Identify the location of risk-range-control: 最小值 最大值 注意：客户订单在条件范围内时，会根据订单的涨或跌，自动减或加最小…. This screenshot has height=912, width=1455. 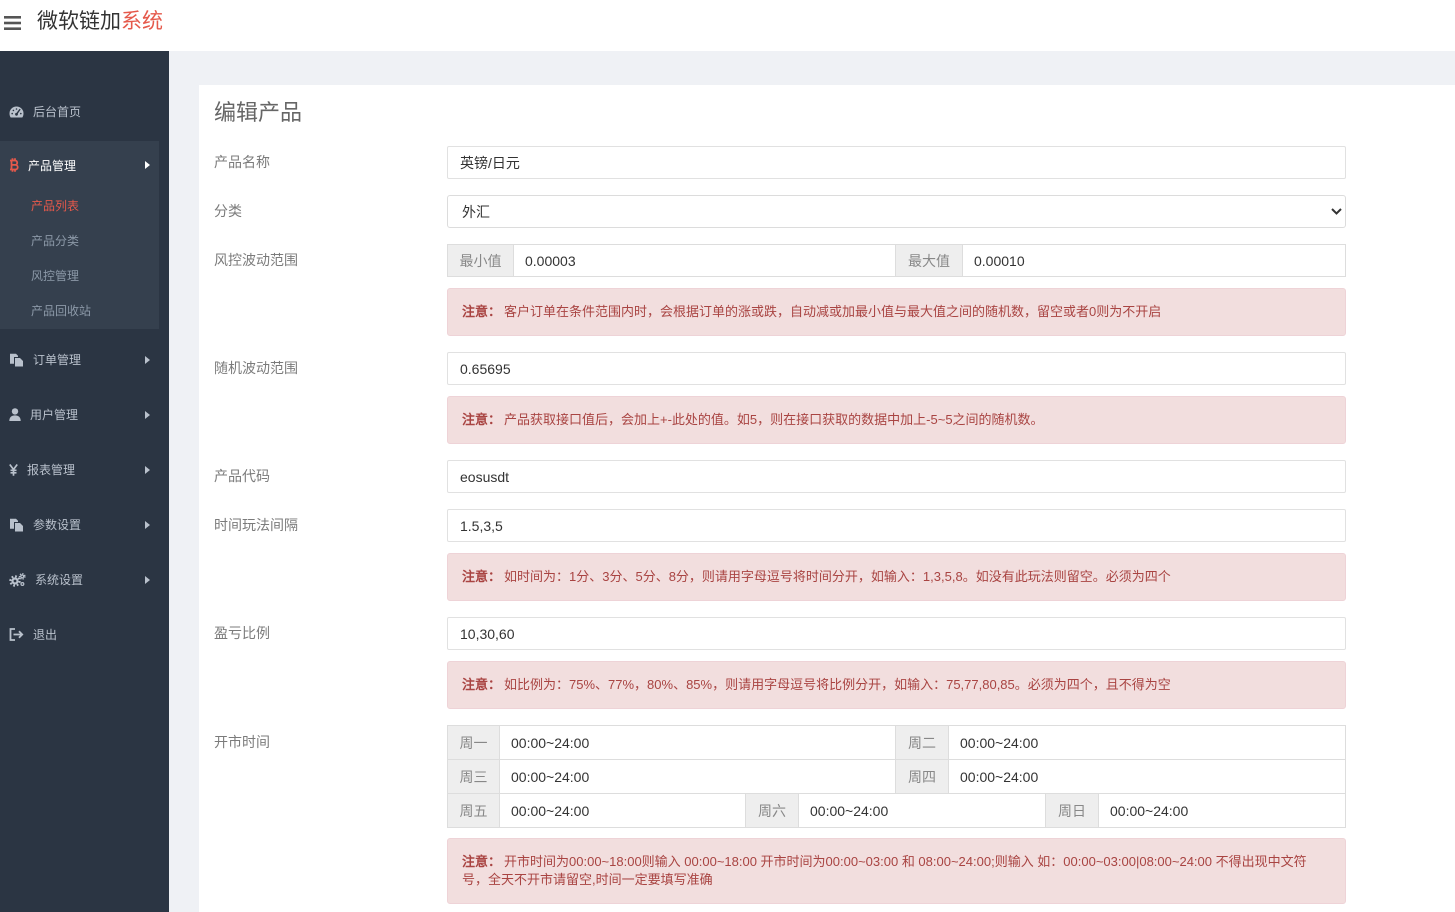
(896, 290).